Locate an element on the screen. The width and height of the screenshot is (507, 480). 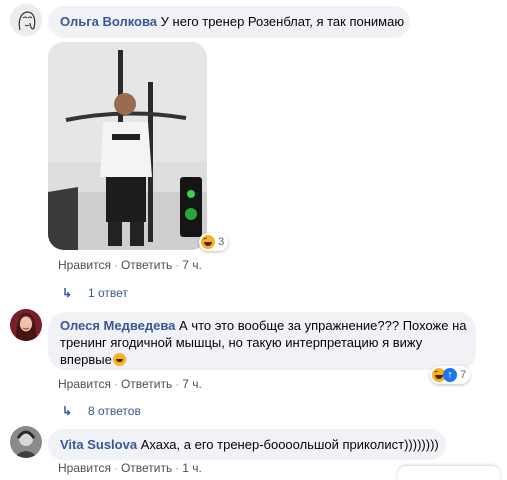
comment-actions: Нравится · Ответить · 1 ч. is located at coordinates (130, 468).